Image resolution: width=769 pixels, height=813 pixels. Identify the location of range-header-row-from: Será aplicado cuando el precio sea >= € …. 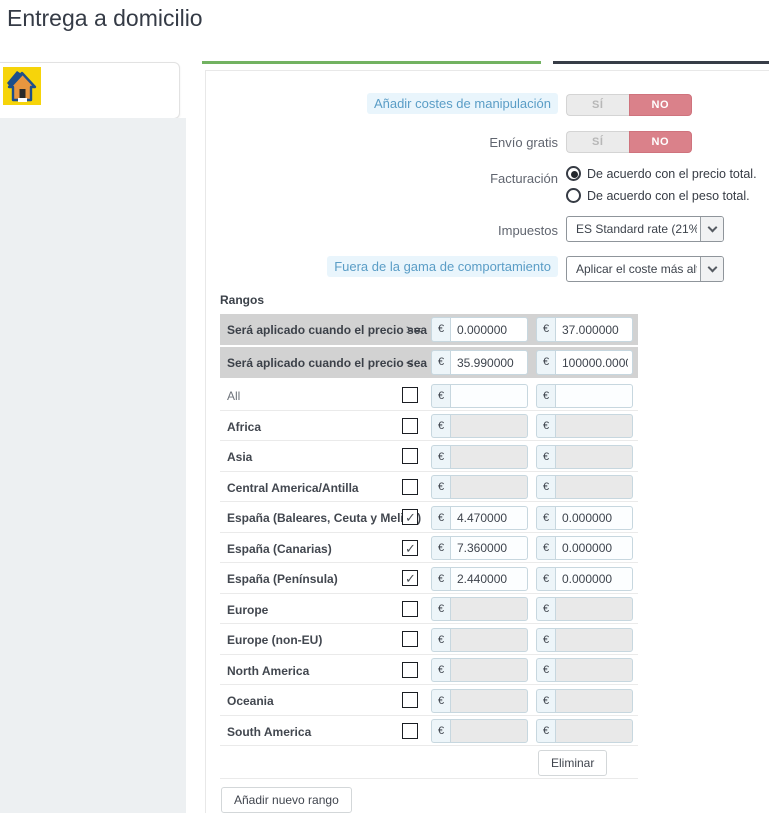
(429, 329).